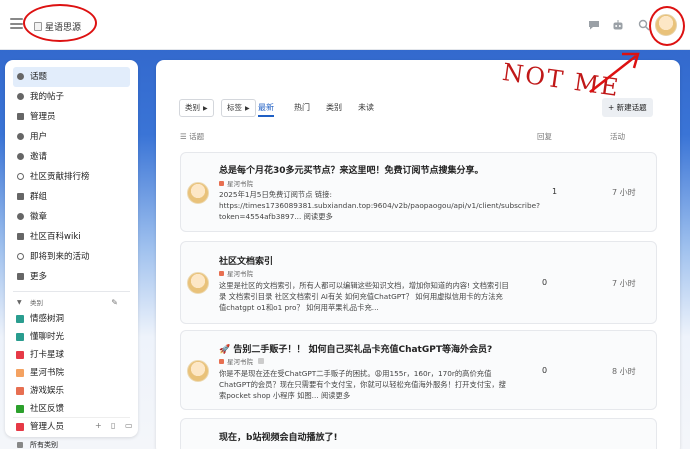 This screenshot has height=449, width=690. What do you see at coordinates (278, 436) in the screenshot?
I see `topic-title: 现在，b站视频会自动播放了!` at bounding box center [278, 436].